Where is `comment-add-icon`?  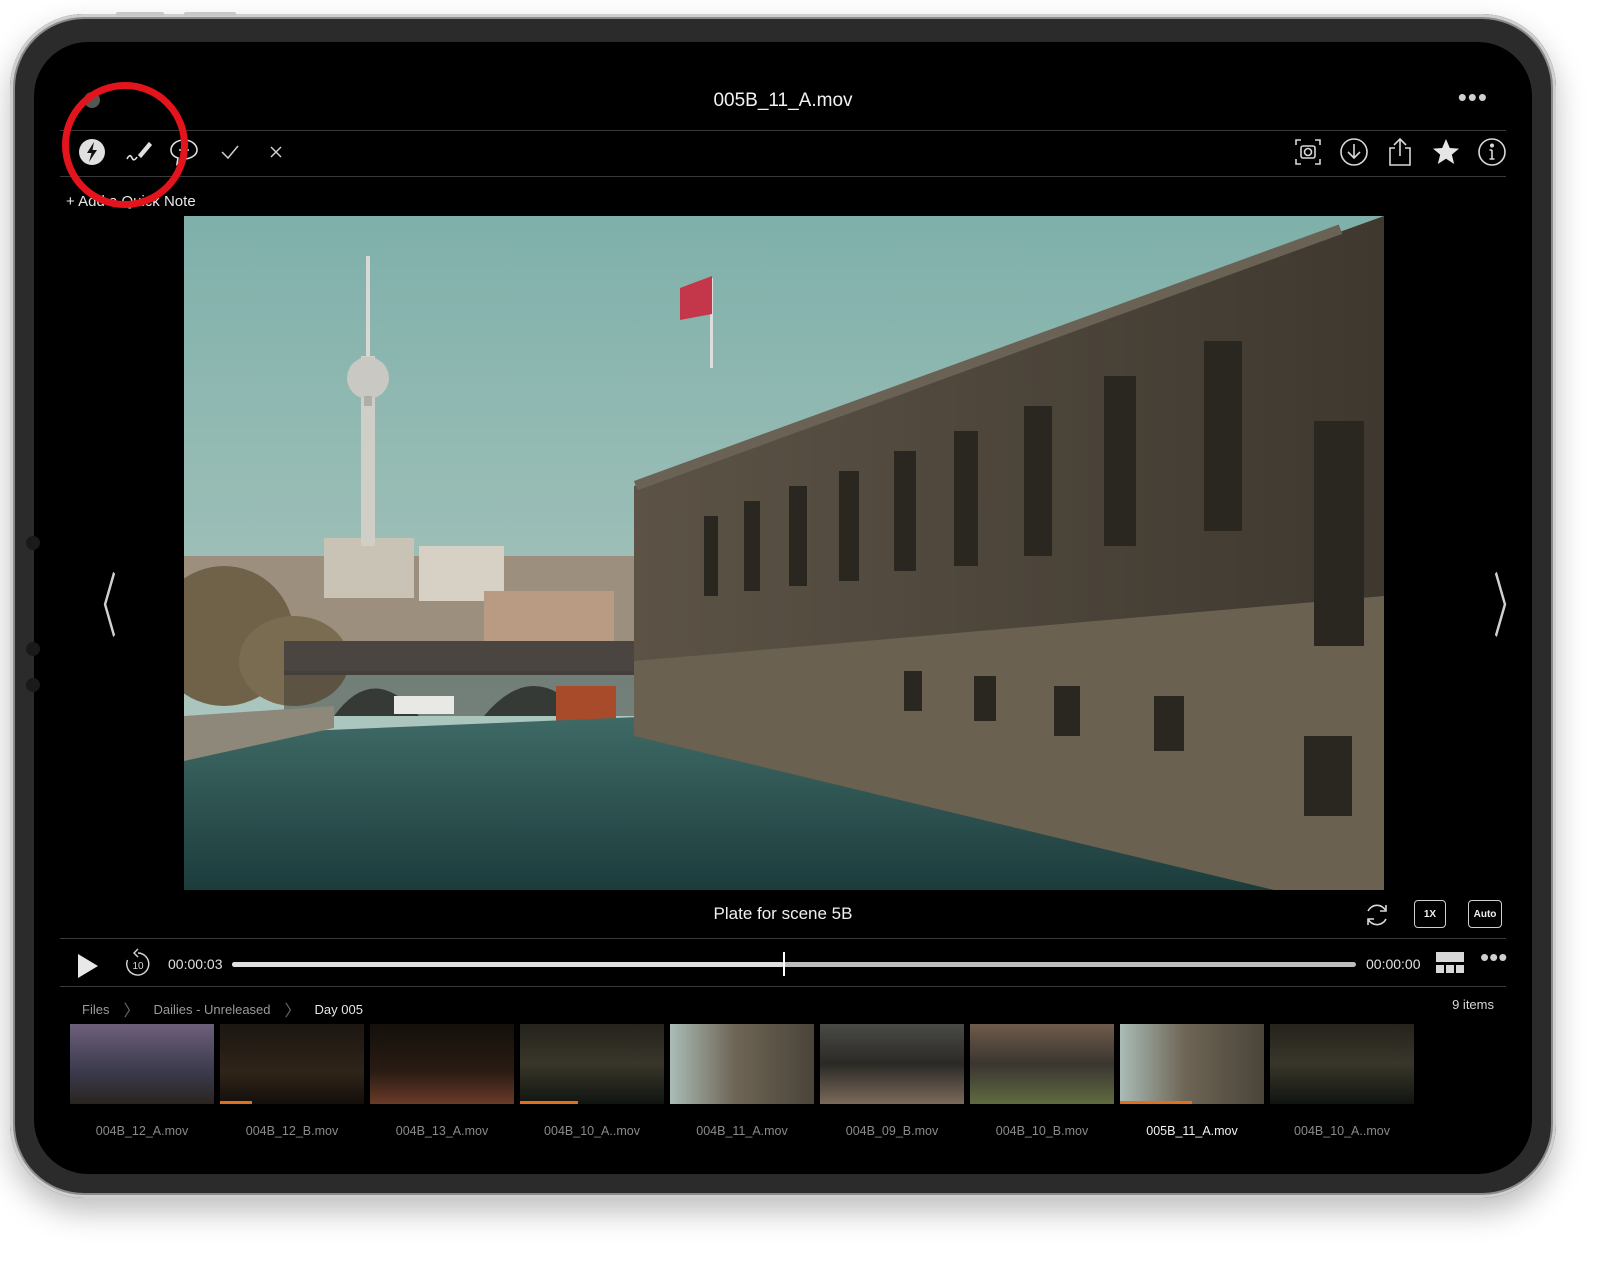
comment-add-icon is located at coordinates (184, 152).